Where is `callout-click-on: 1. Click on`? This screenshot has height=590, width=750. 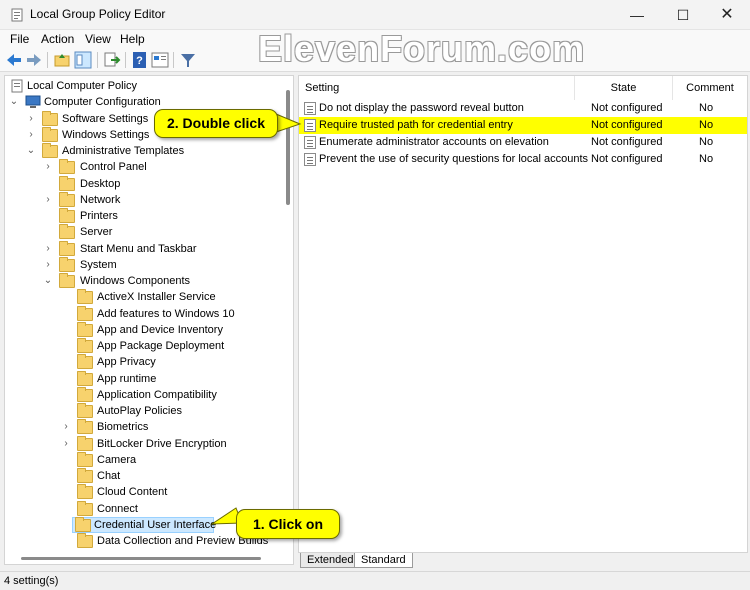
callout-click-on: 1. Click on is located at coordinates (288, 524).